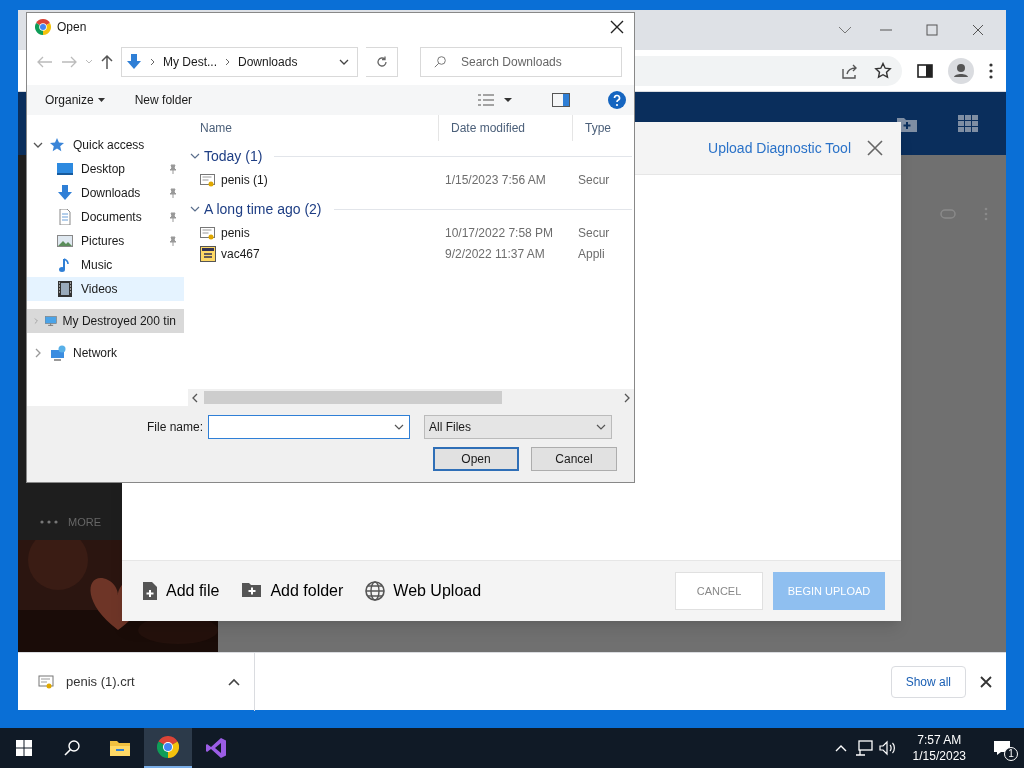  What do you see at coordinates (928, 681) in the screenshot?
I see `show-all-button: Show all` at bounding box center [928, 681].